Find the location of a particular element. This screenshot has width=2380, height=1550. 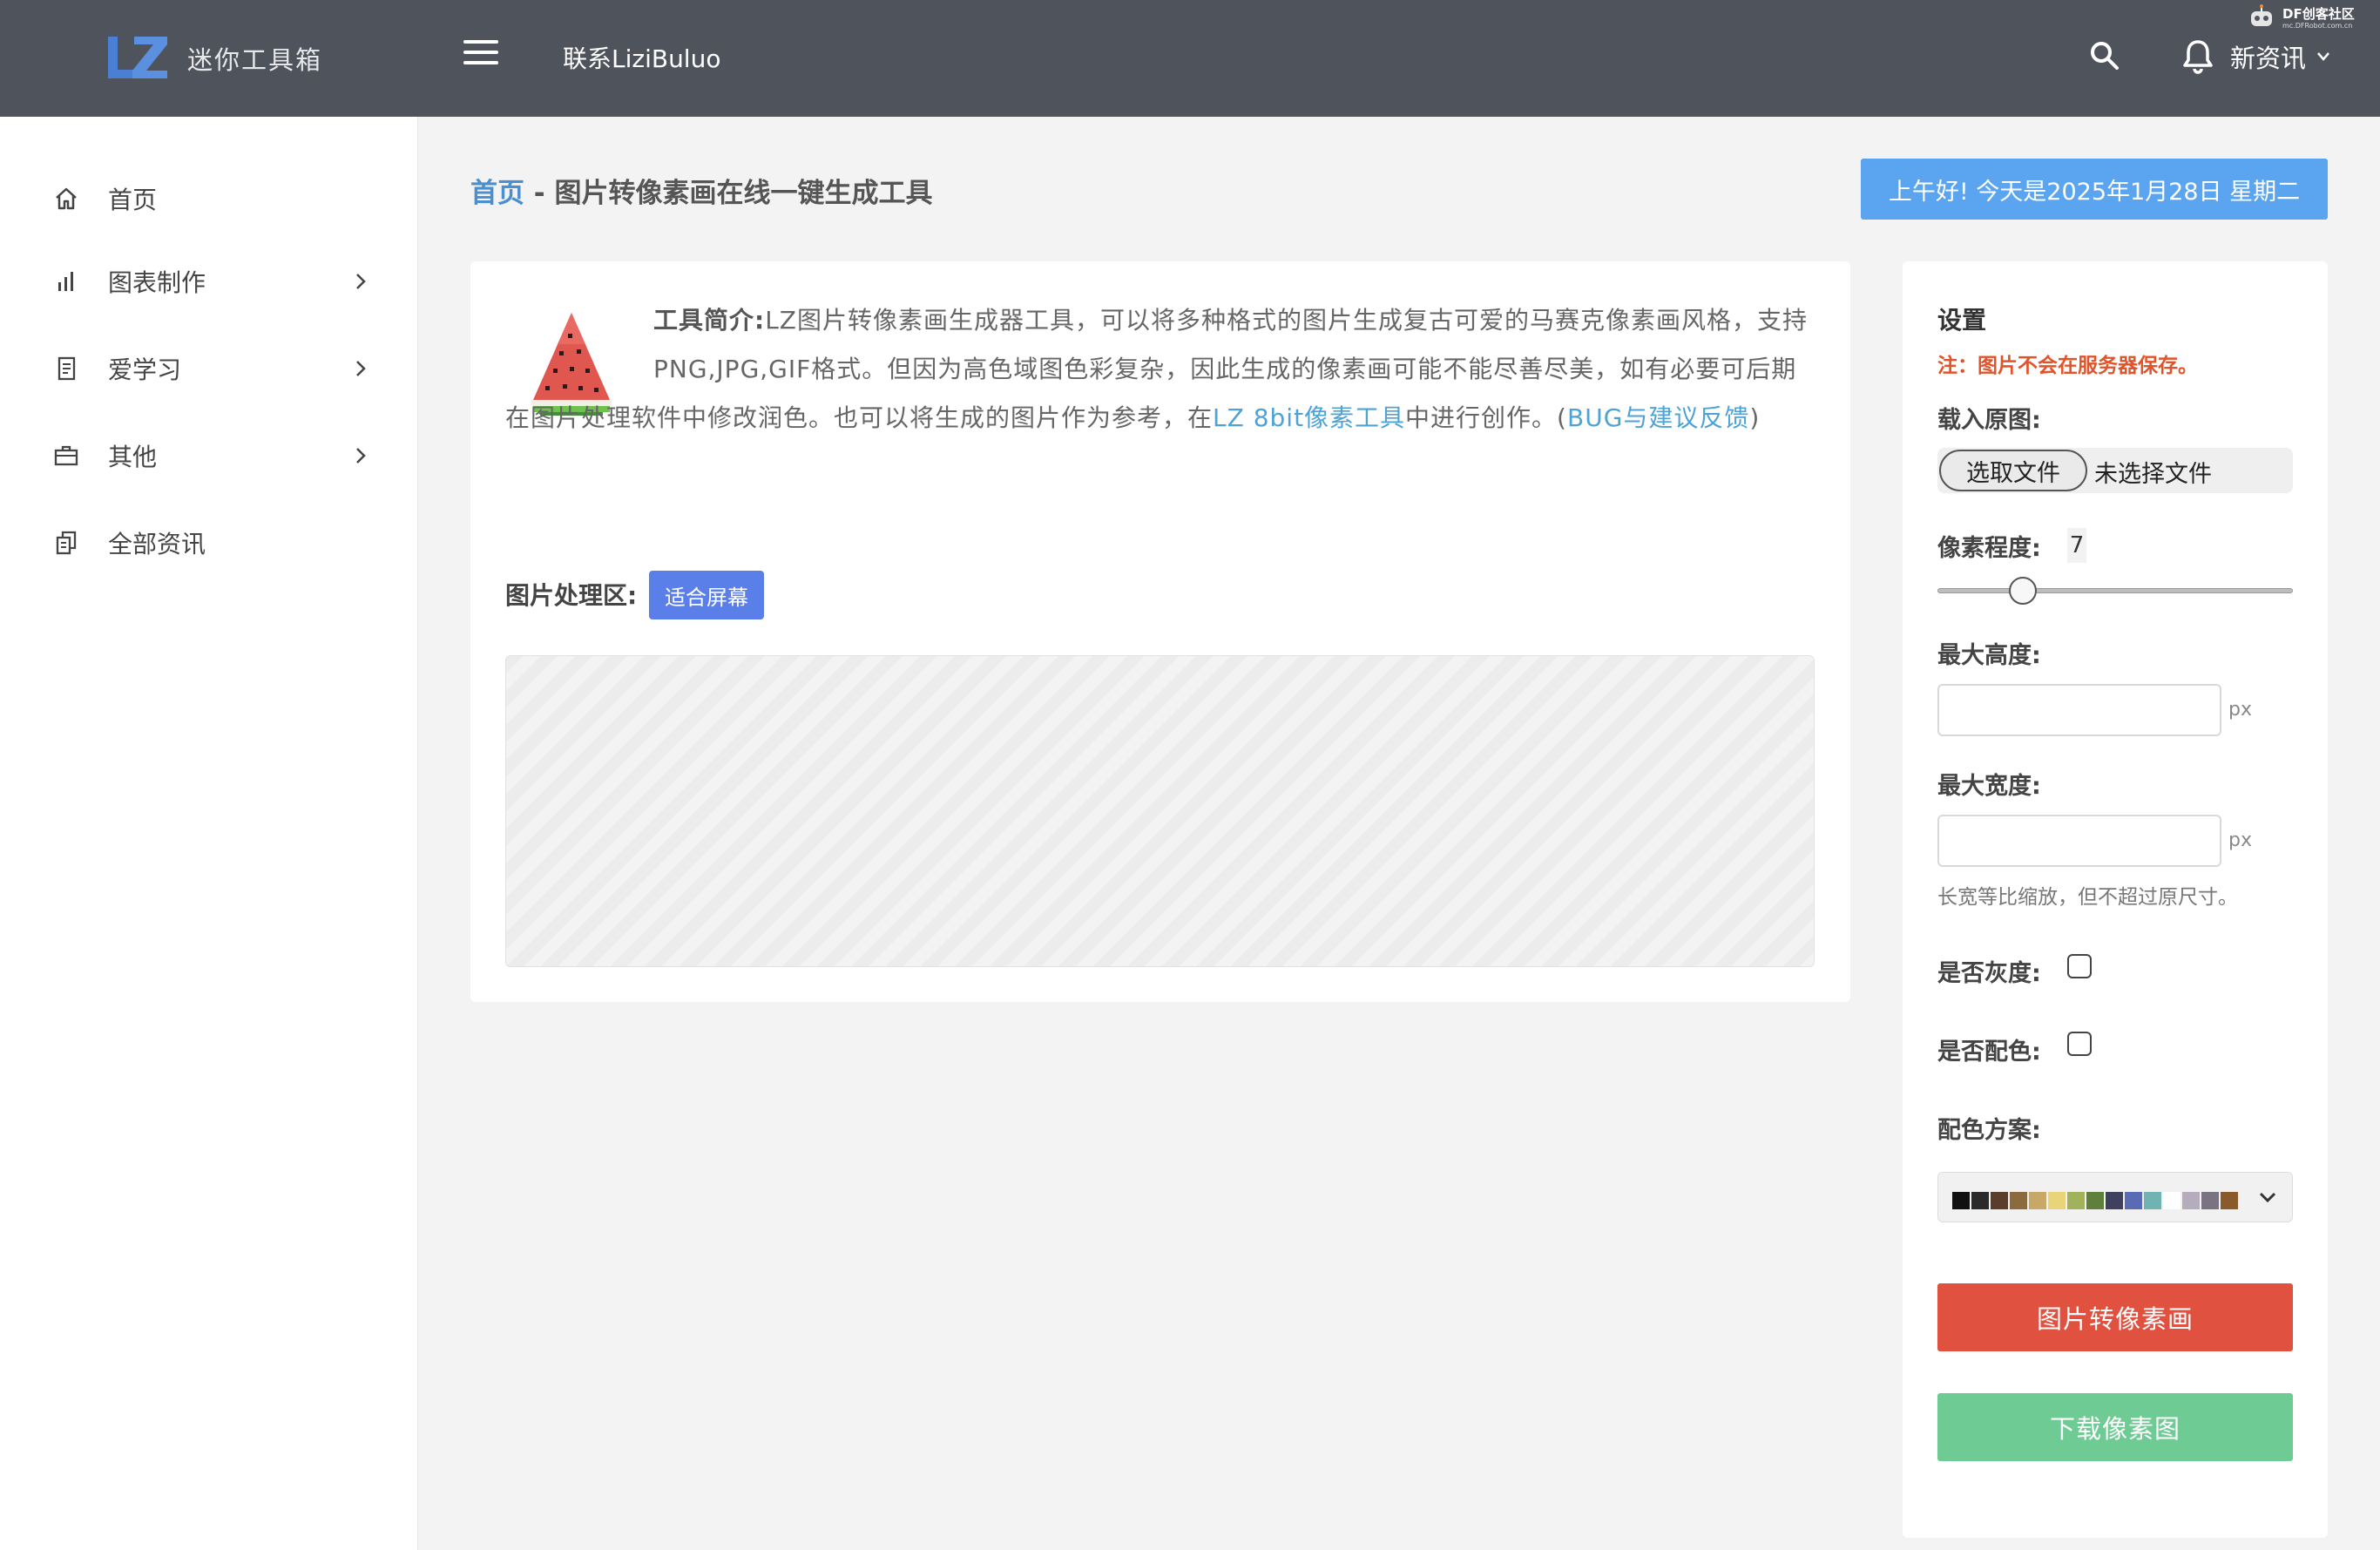

search-icon is located at coordinates (2106, 58).